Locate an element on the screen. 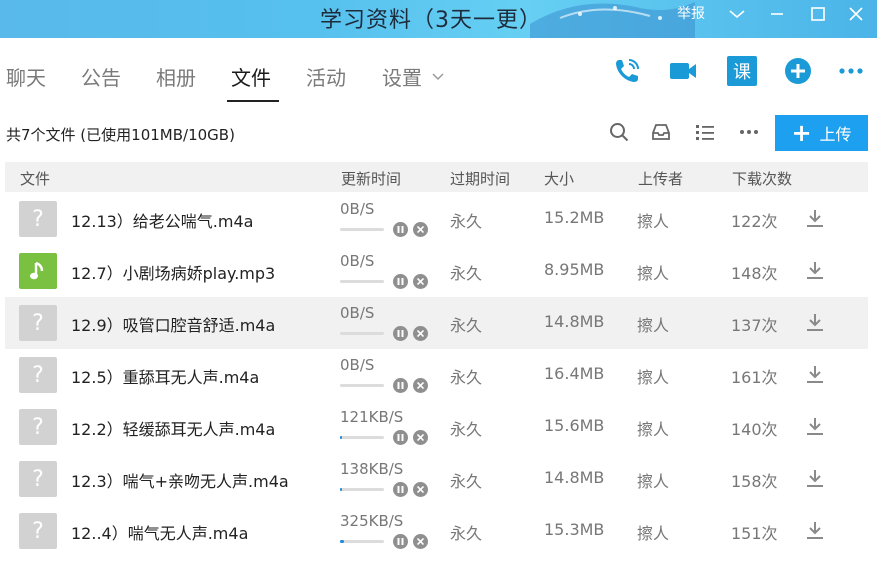 The height and width of the screenshot is (584, 877). tab-settings: 设置 is located at coordinates (402, 76).